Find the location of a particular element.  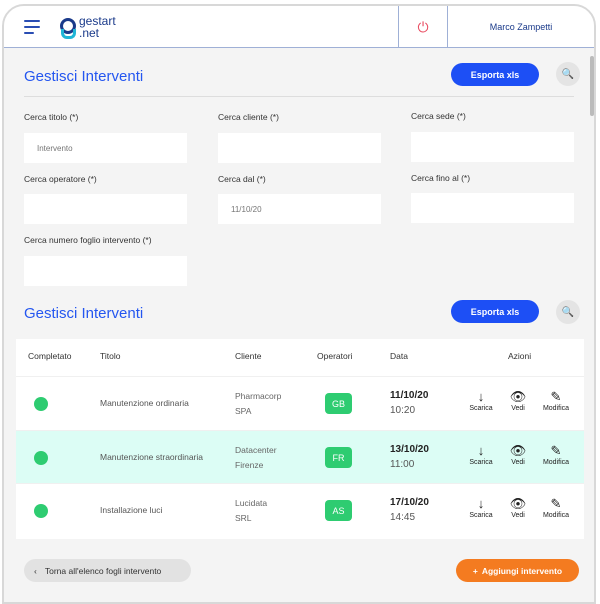

client-line1: Datacenter is located at coordinates (256, 450).